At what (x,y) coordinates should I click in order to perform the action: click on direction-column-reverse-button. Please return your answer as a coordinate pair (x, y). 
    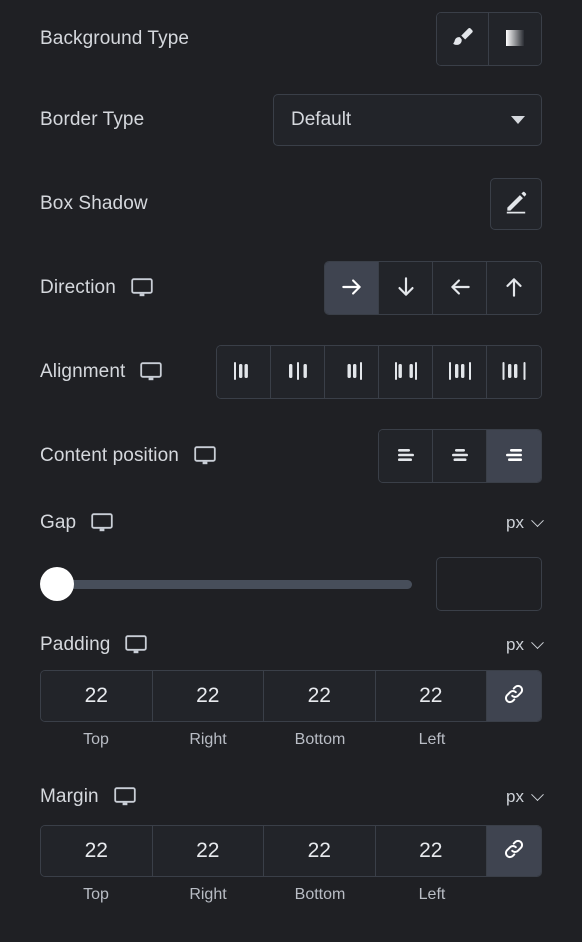
    Looking at the image, I should click on (514, 288).